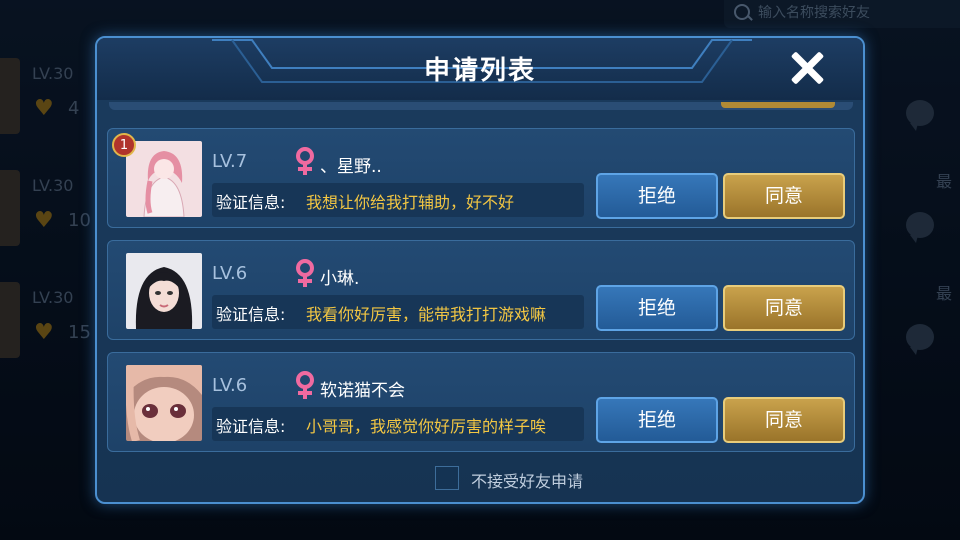  I want to click on verification-message-box: 验证信息: 我看你好厉害，能带我打打游戏嘛, so click(398, 312).